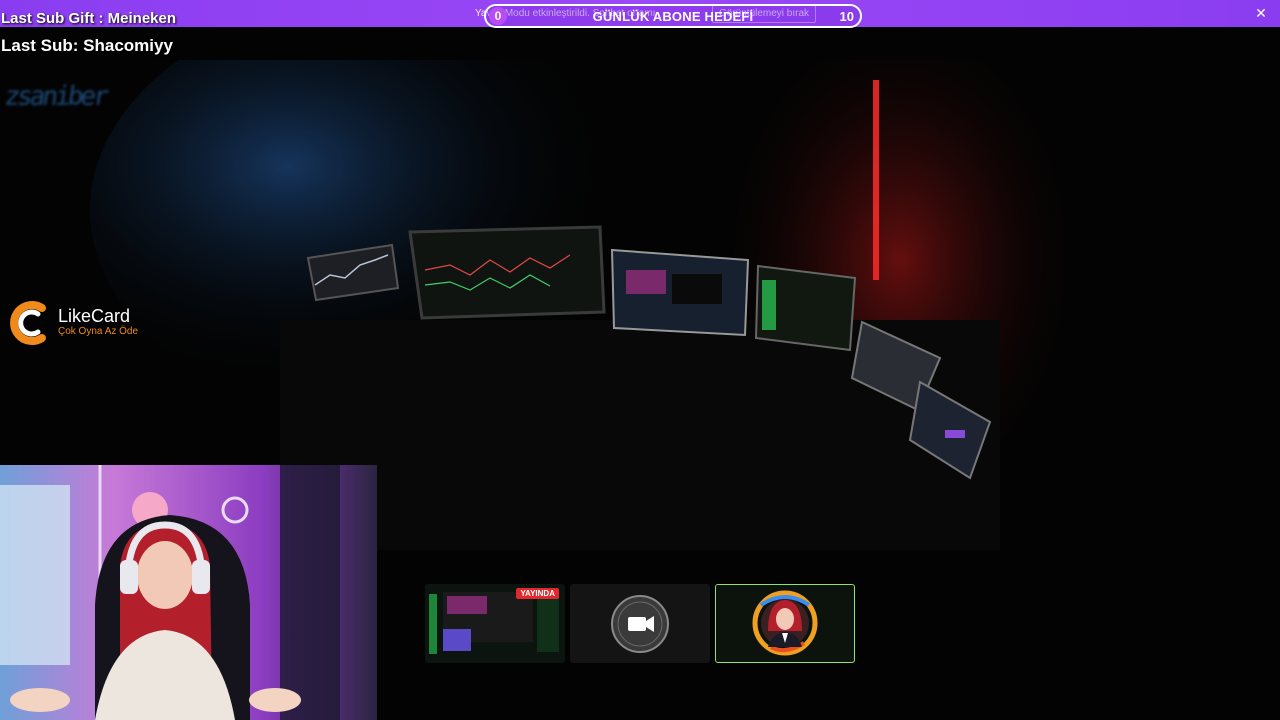  Describe the element at coordinates (1261, 13) in the screenshot. I see `close-icon: ✕` at that location.